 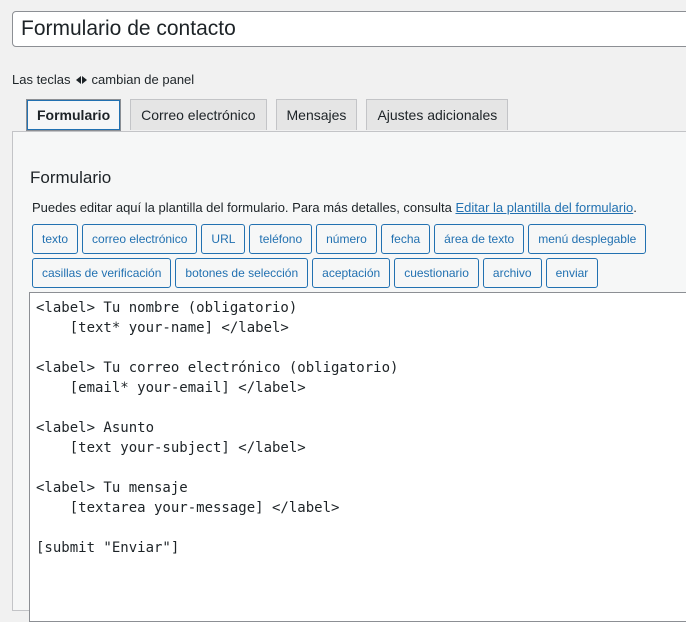 What do you see at coordinates (198, 114) in the screenshot?
I see `tab-email: Correo electrónico` at bounding box center [198, 114].